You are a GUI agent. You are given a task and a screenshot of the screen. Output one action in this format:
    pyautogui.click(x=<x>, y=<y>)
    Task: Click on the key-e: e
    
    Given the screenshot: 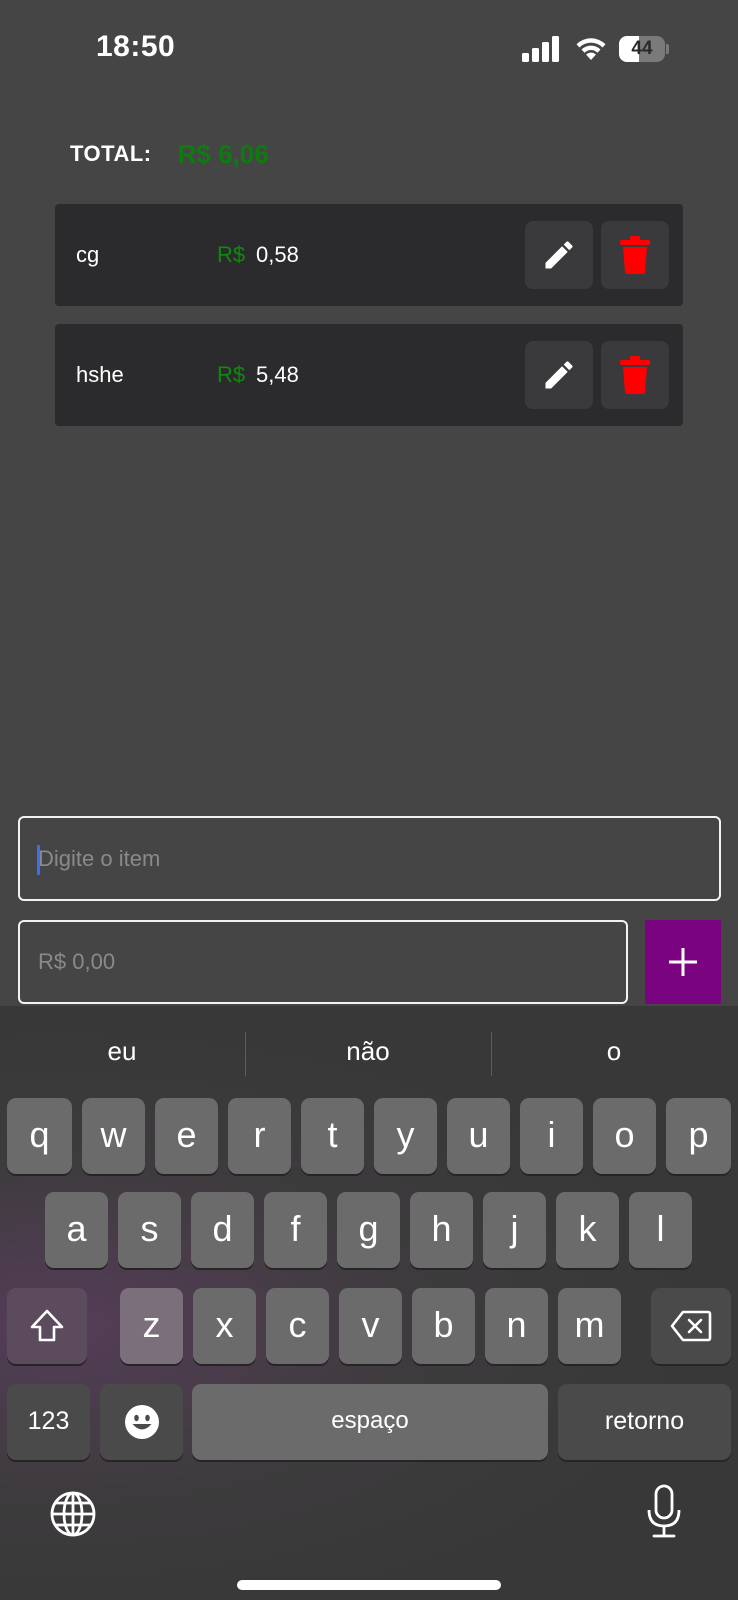 What is the action you would take?
    pyautogui.click(x=186, y=1136)
    